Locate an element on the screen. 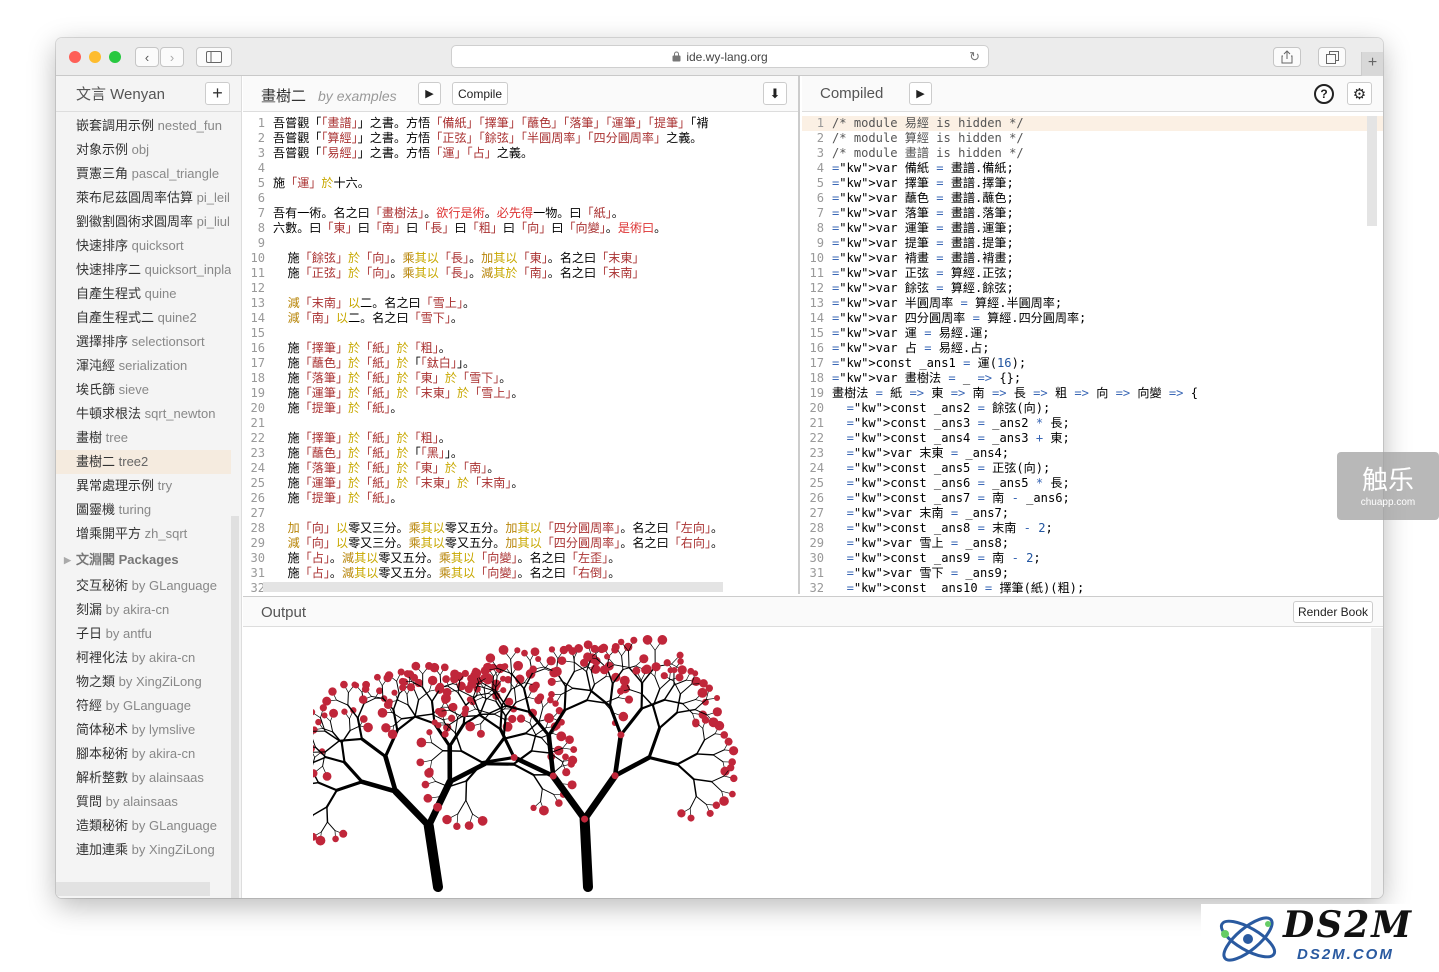  package-item: 柯裡化法 by akira-cn is located at coordinates (143, 658).